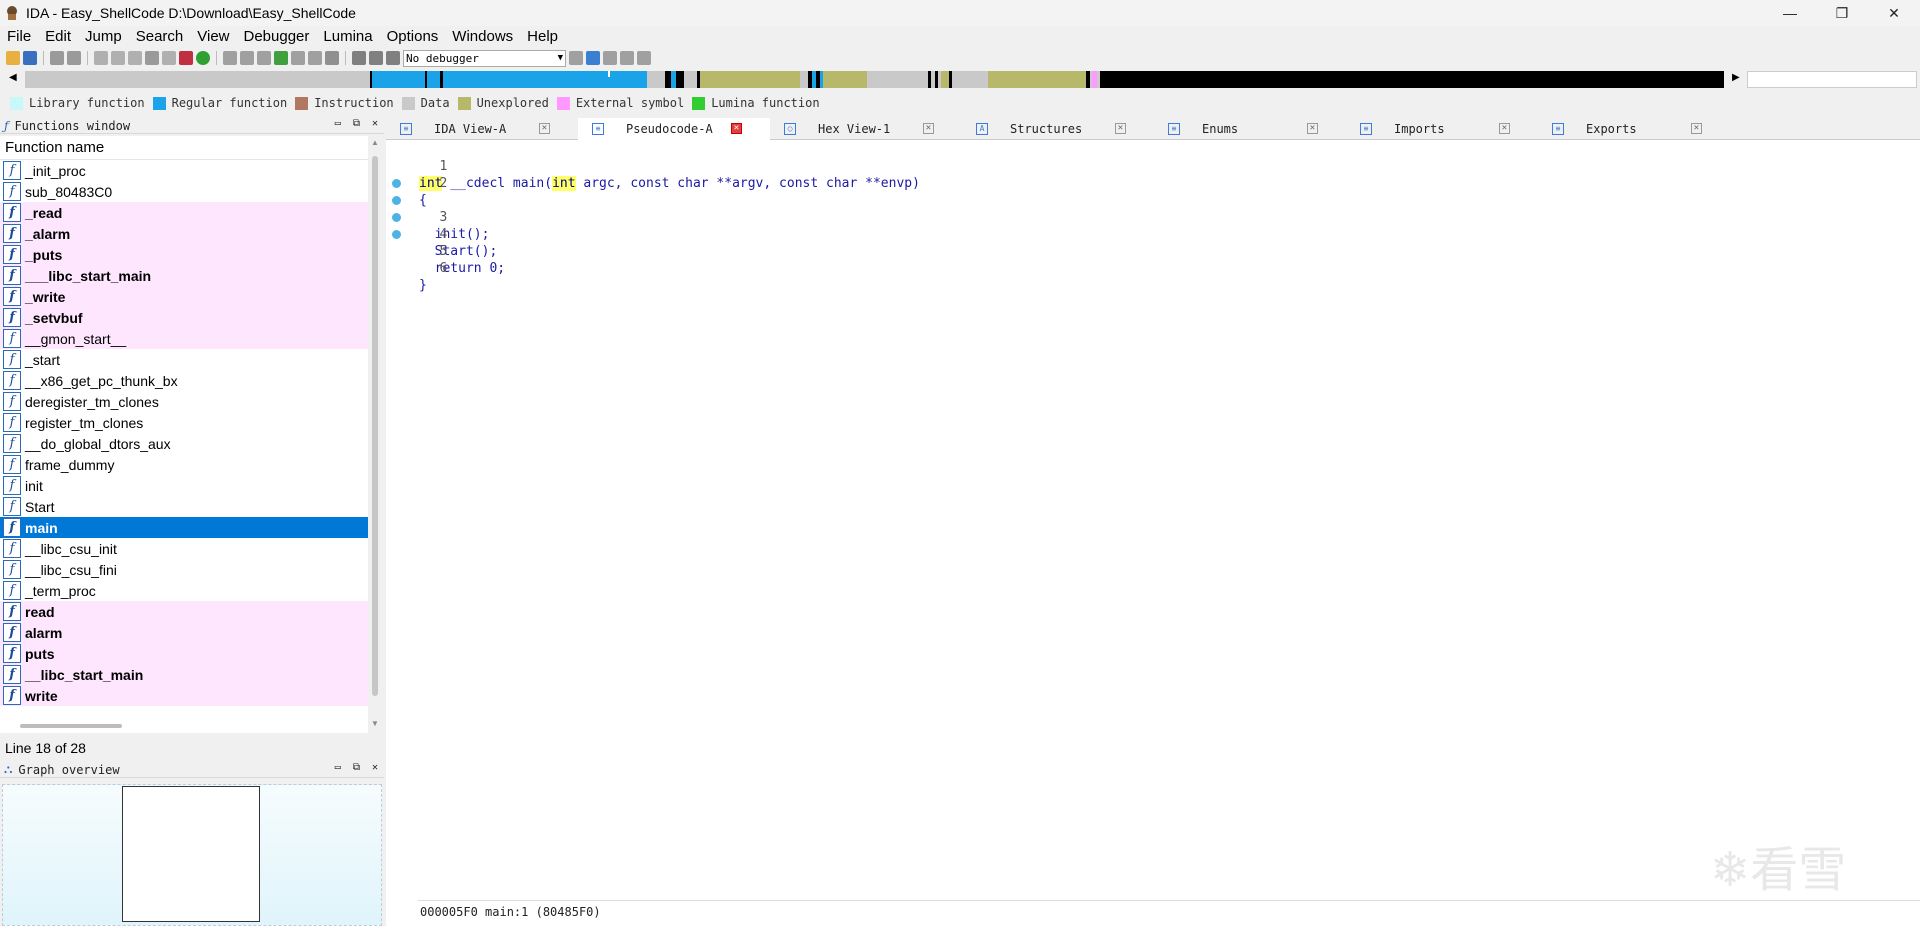  I want to click on code-line-6: 6 }, so click(586, 259).